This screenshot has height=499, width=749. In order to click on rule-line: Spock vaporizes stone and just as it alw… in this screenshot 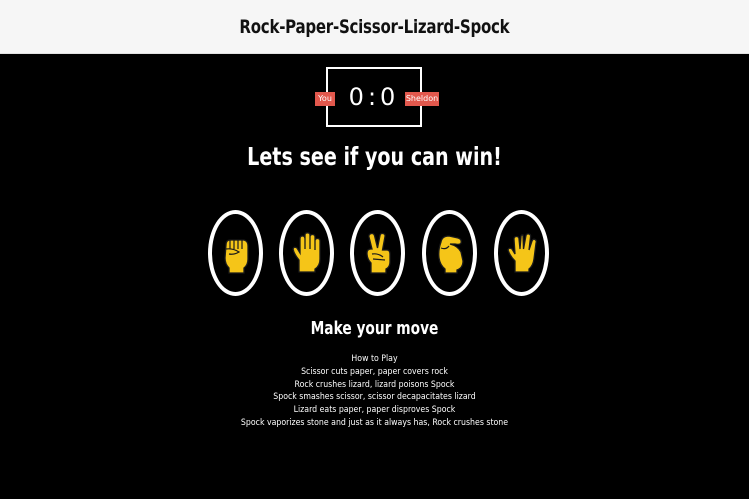, I will do `click(374, 422)`.